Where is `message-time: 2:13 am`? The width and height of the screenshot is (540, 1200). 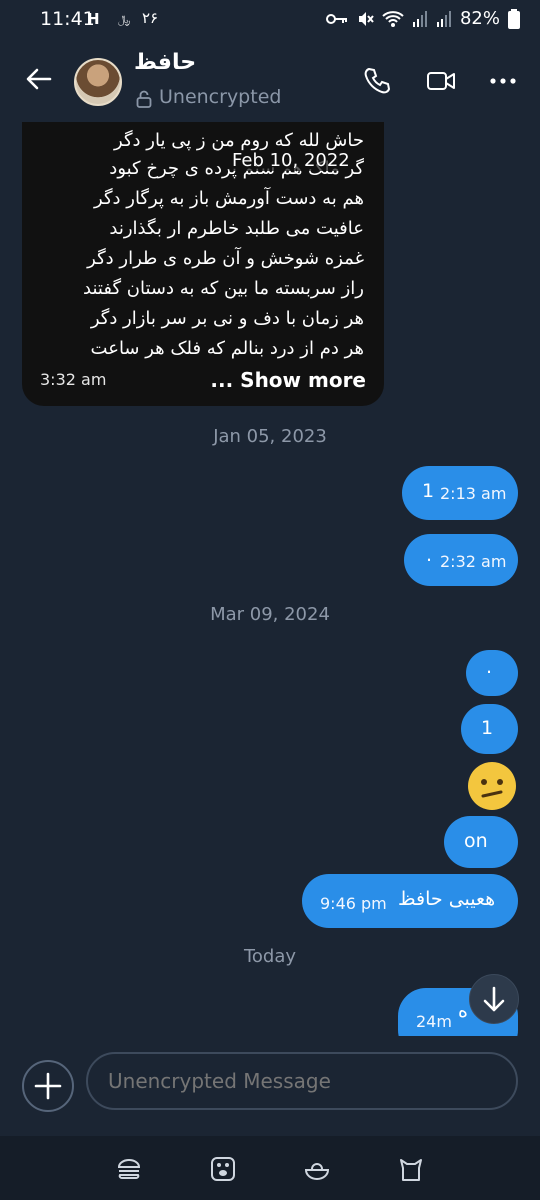
message-time: 2:13 am is located at coordinates (473, 493).